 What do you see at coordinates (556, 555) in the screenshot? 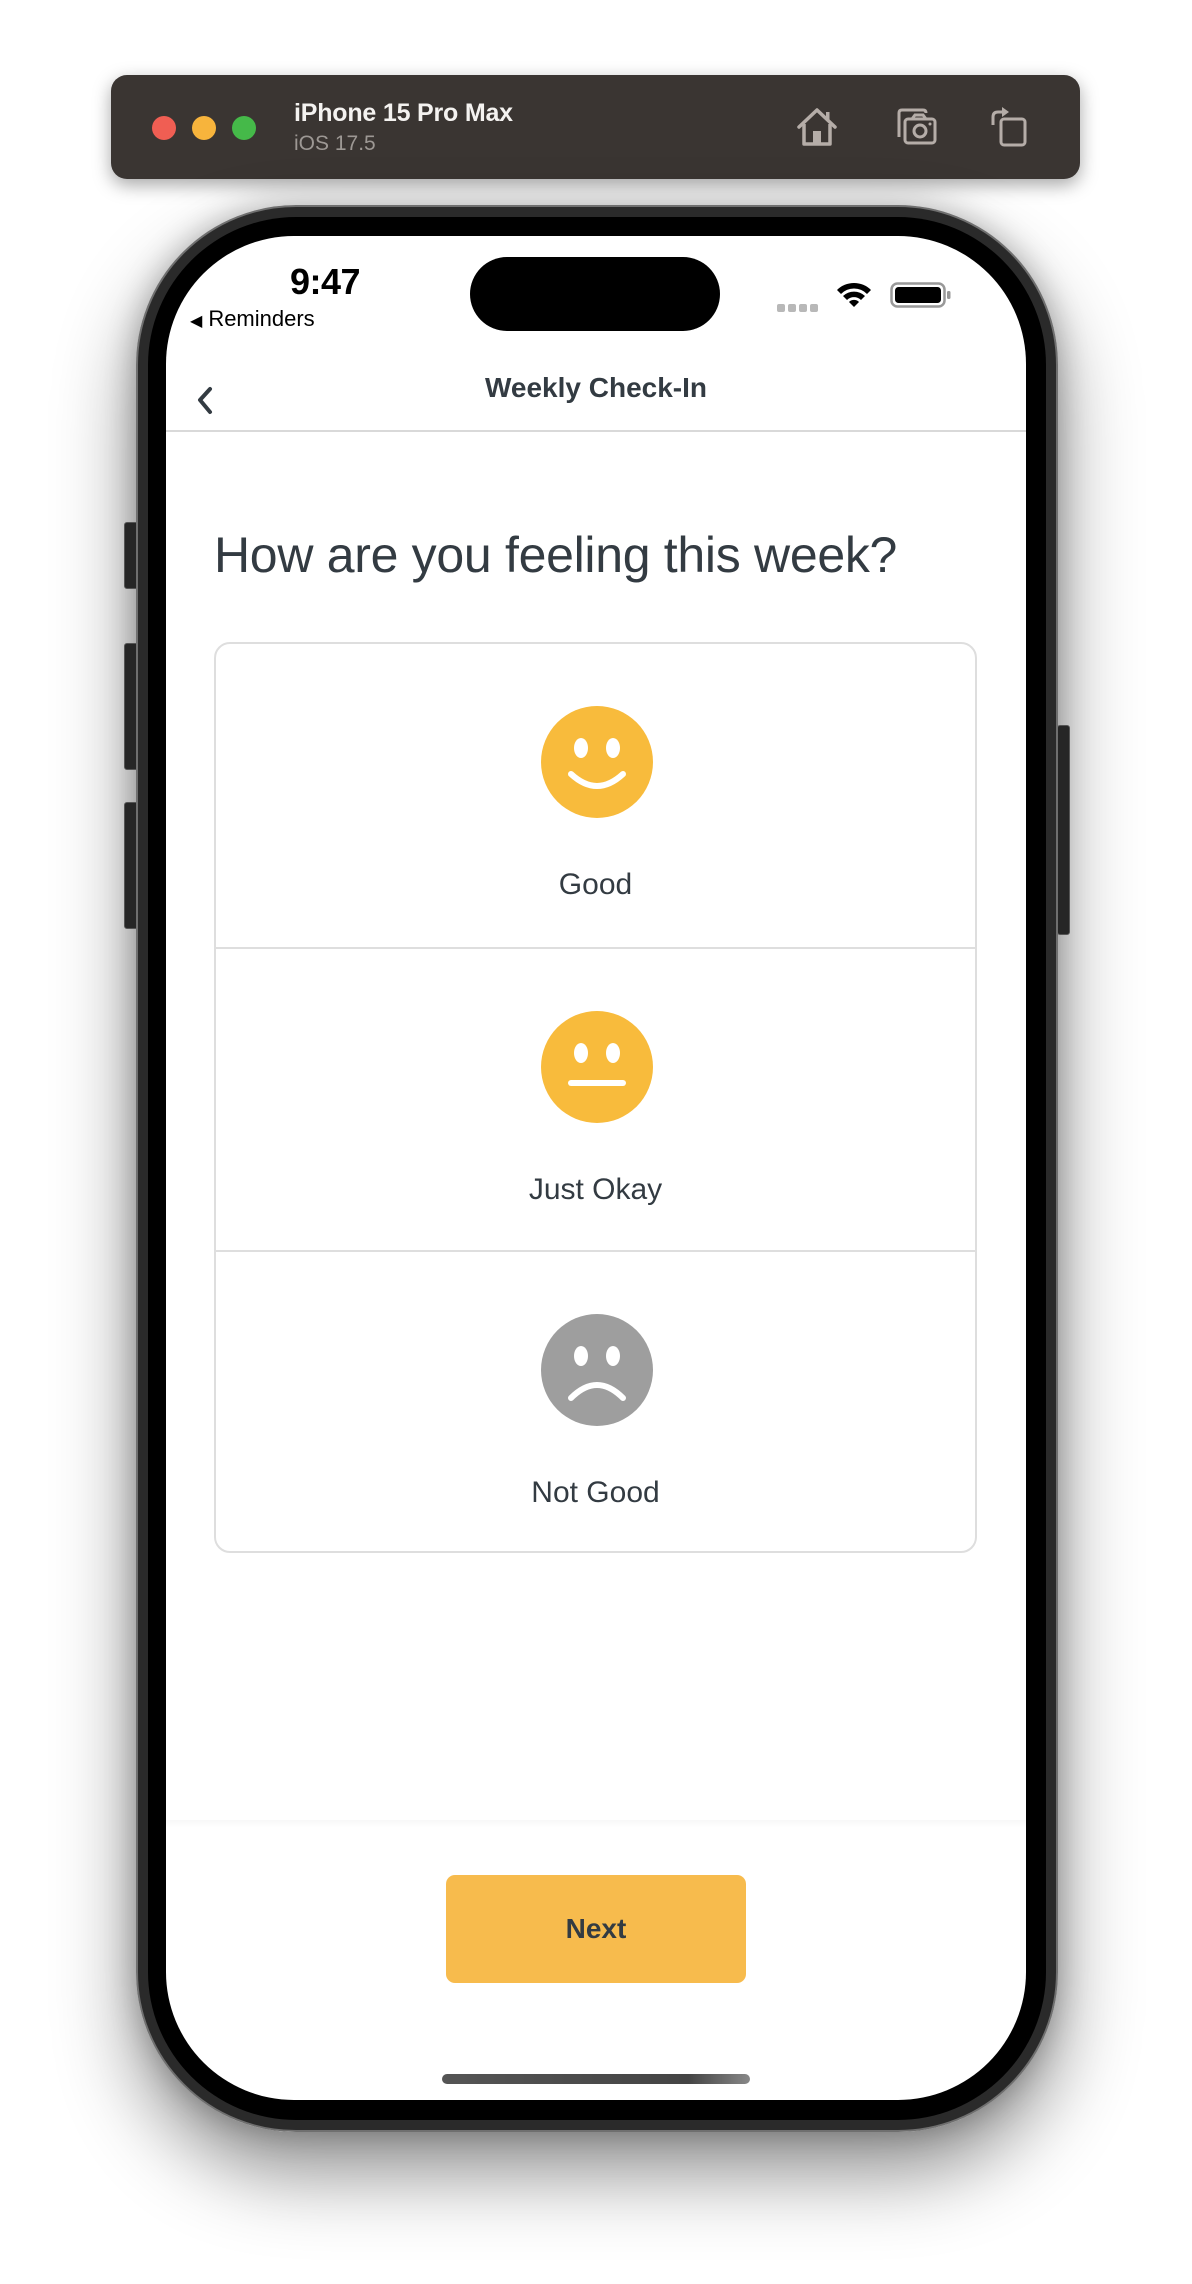
I see `question-heading: How are you feeling this week?` at bounding box center [556, 555].